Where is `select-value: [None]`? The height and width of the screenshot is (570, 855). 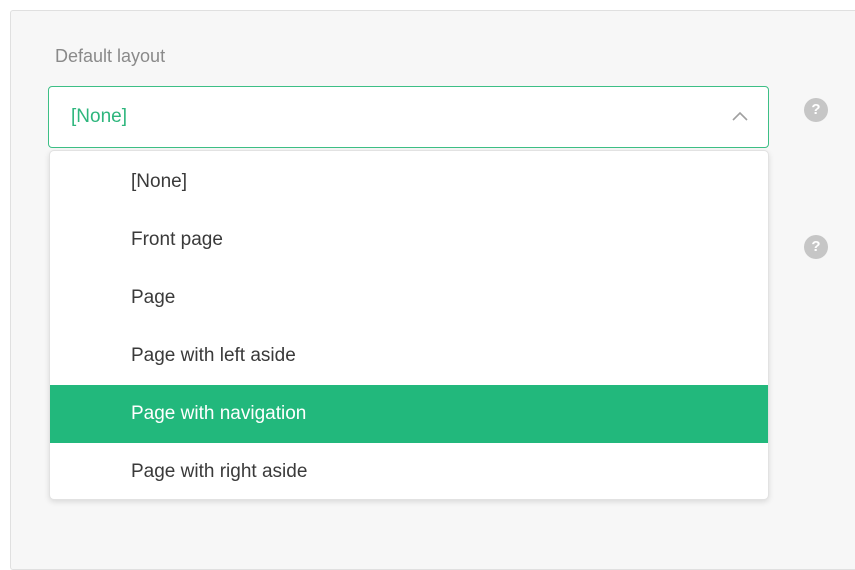 select-value: [None] is located at coordinates (99, 116).